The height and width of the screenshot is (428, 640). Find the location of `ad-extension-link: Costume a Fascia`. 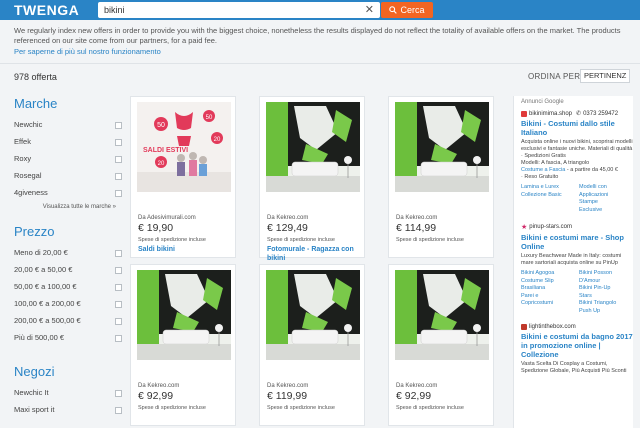

ad-extension-link: Costume a Fascia is located at coordinates (543, 170).